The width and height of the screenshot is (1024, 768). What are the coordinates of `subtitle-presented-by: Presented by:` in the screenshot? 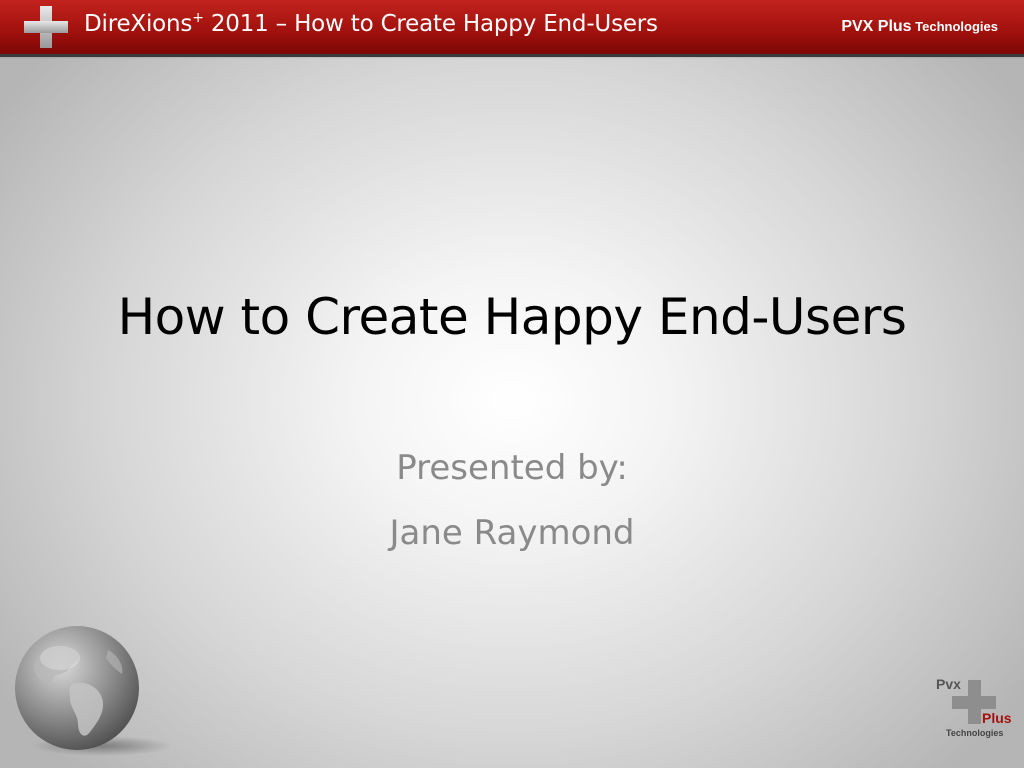 It's located at (512, 468).